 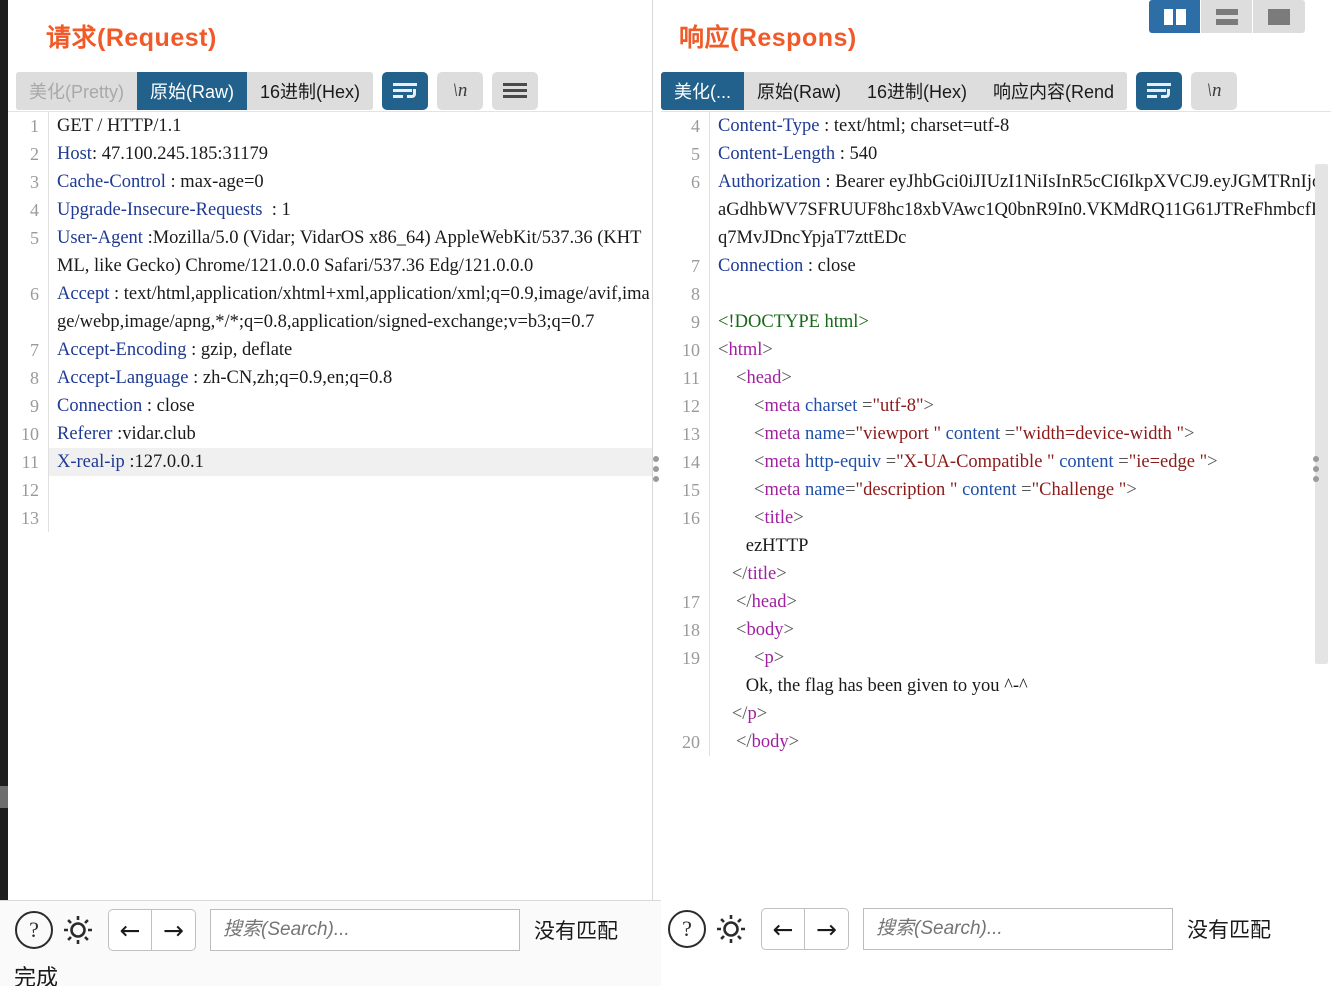 What do you see at coordinates (691, 462) in the screenshot?
I see `line-number: 14` at bounding box center [691, 462].